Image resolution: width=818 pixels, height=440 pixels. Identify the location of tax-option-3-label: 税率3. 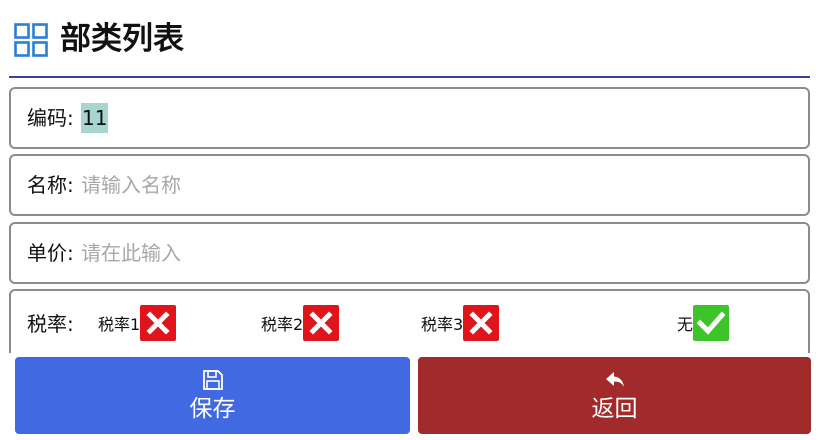
(442, 324).